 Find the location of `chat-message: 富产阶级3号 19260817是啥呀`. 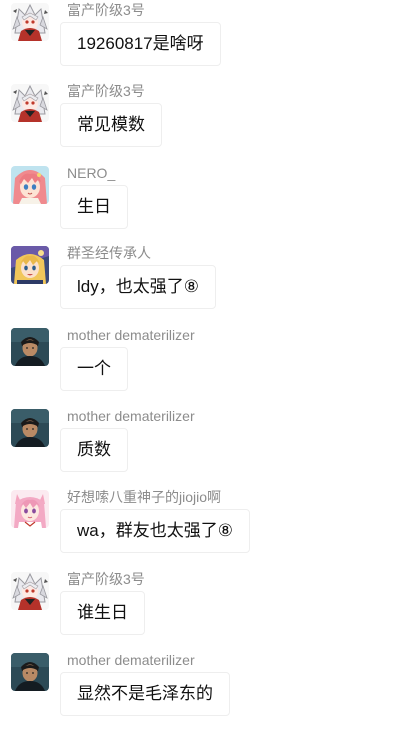

chat-message: 富产阶级3号 19260817是啥呀 is located at coordinates (204, 40).